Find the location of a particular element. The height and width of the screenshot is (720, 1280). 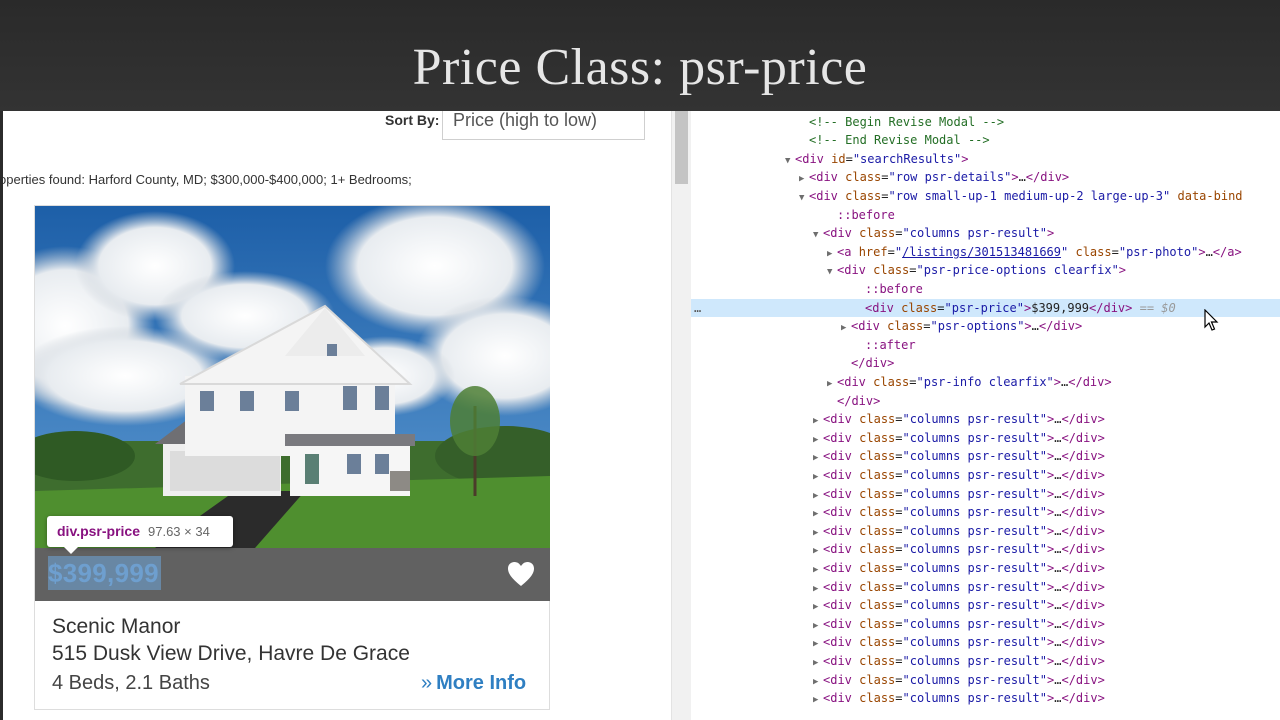

inspector-tooltip-size: 97.63 × 34 is located at coordinates (179, 531).